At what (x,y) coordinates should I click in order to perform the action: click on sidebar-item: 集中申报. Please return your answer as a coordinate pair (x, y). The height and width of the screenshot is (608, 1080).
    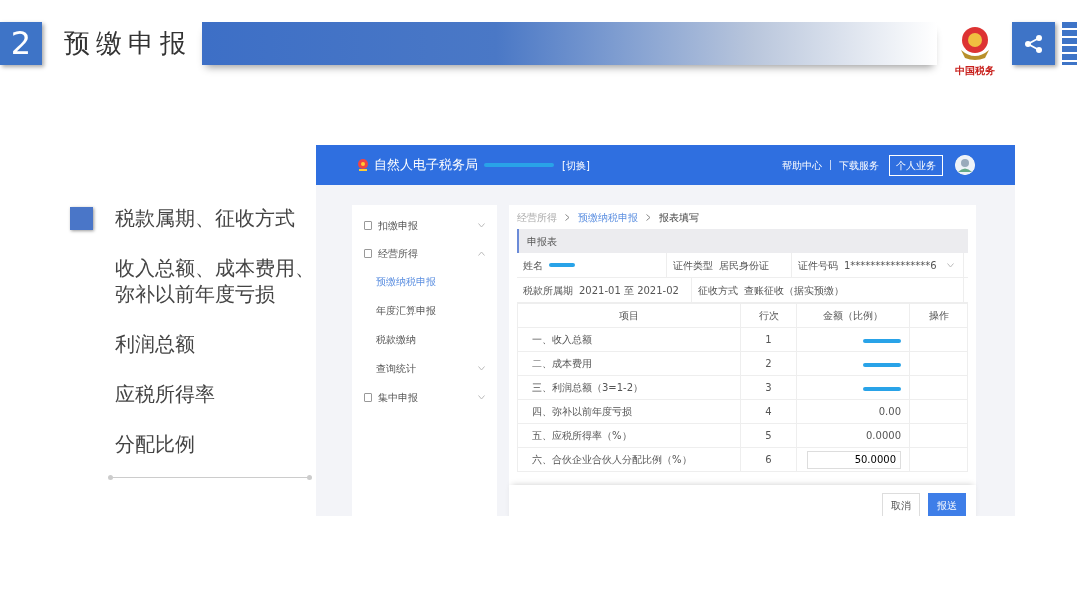
    Looking at the image, I should click on (428, 397).